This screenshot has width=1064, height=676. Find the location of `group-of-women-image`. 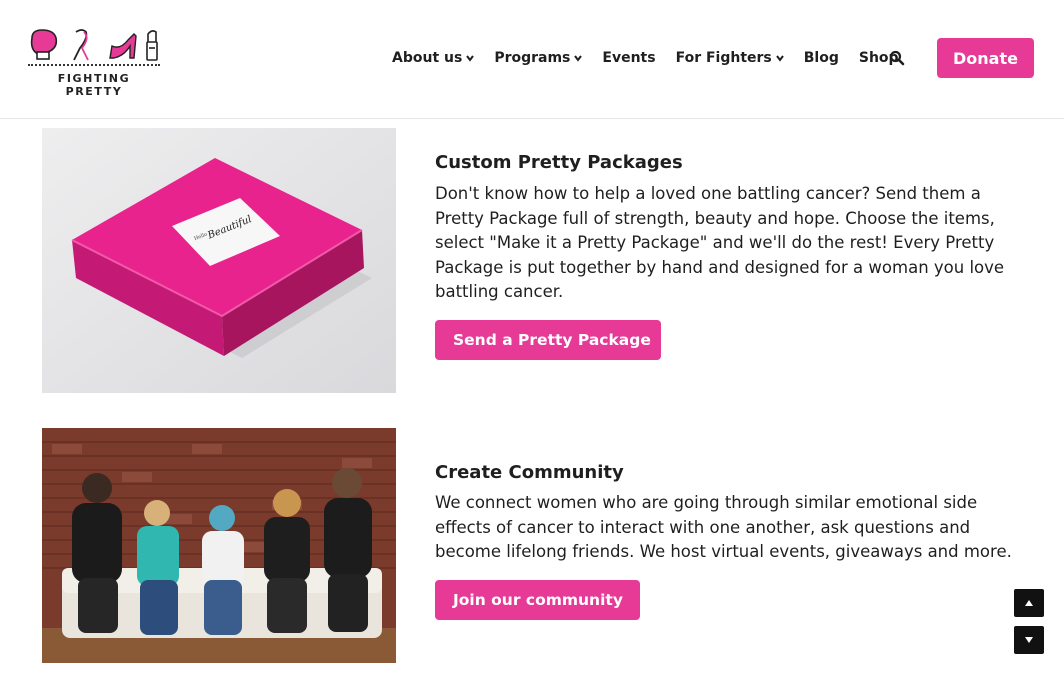

group-of-women-image is located at coordinates (219, 545).